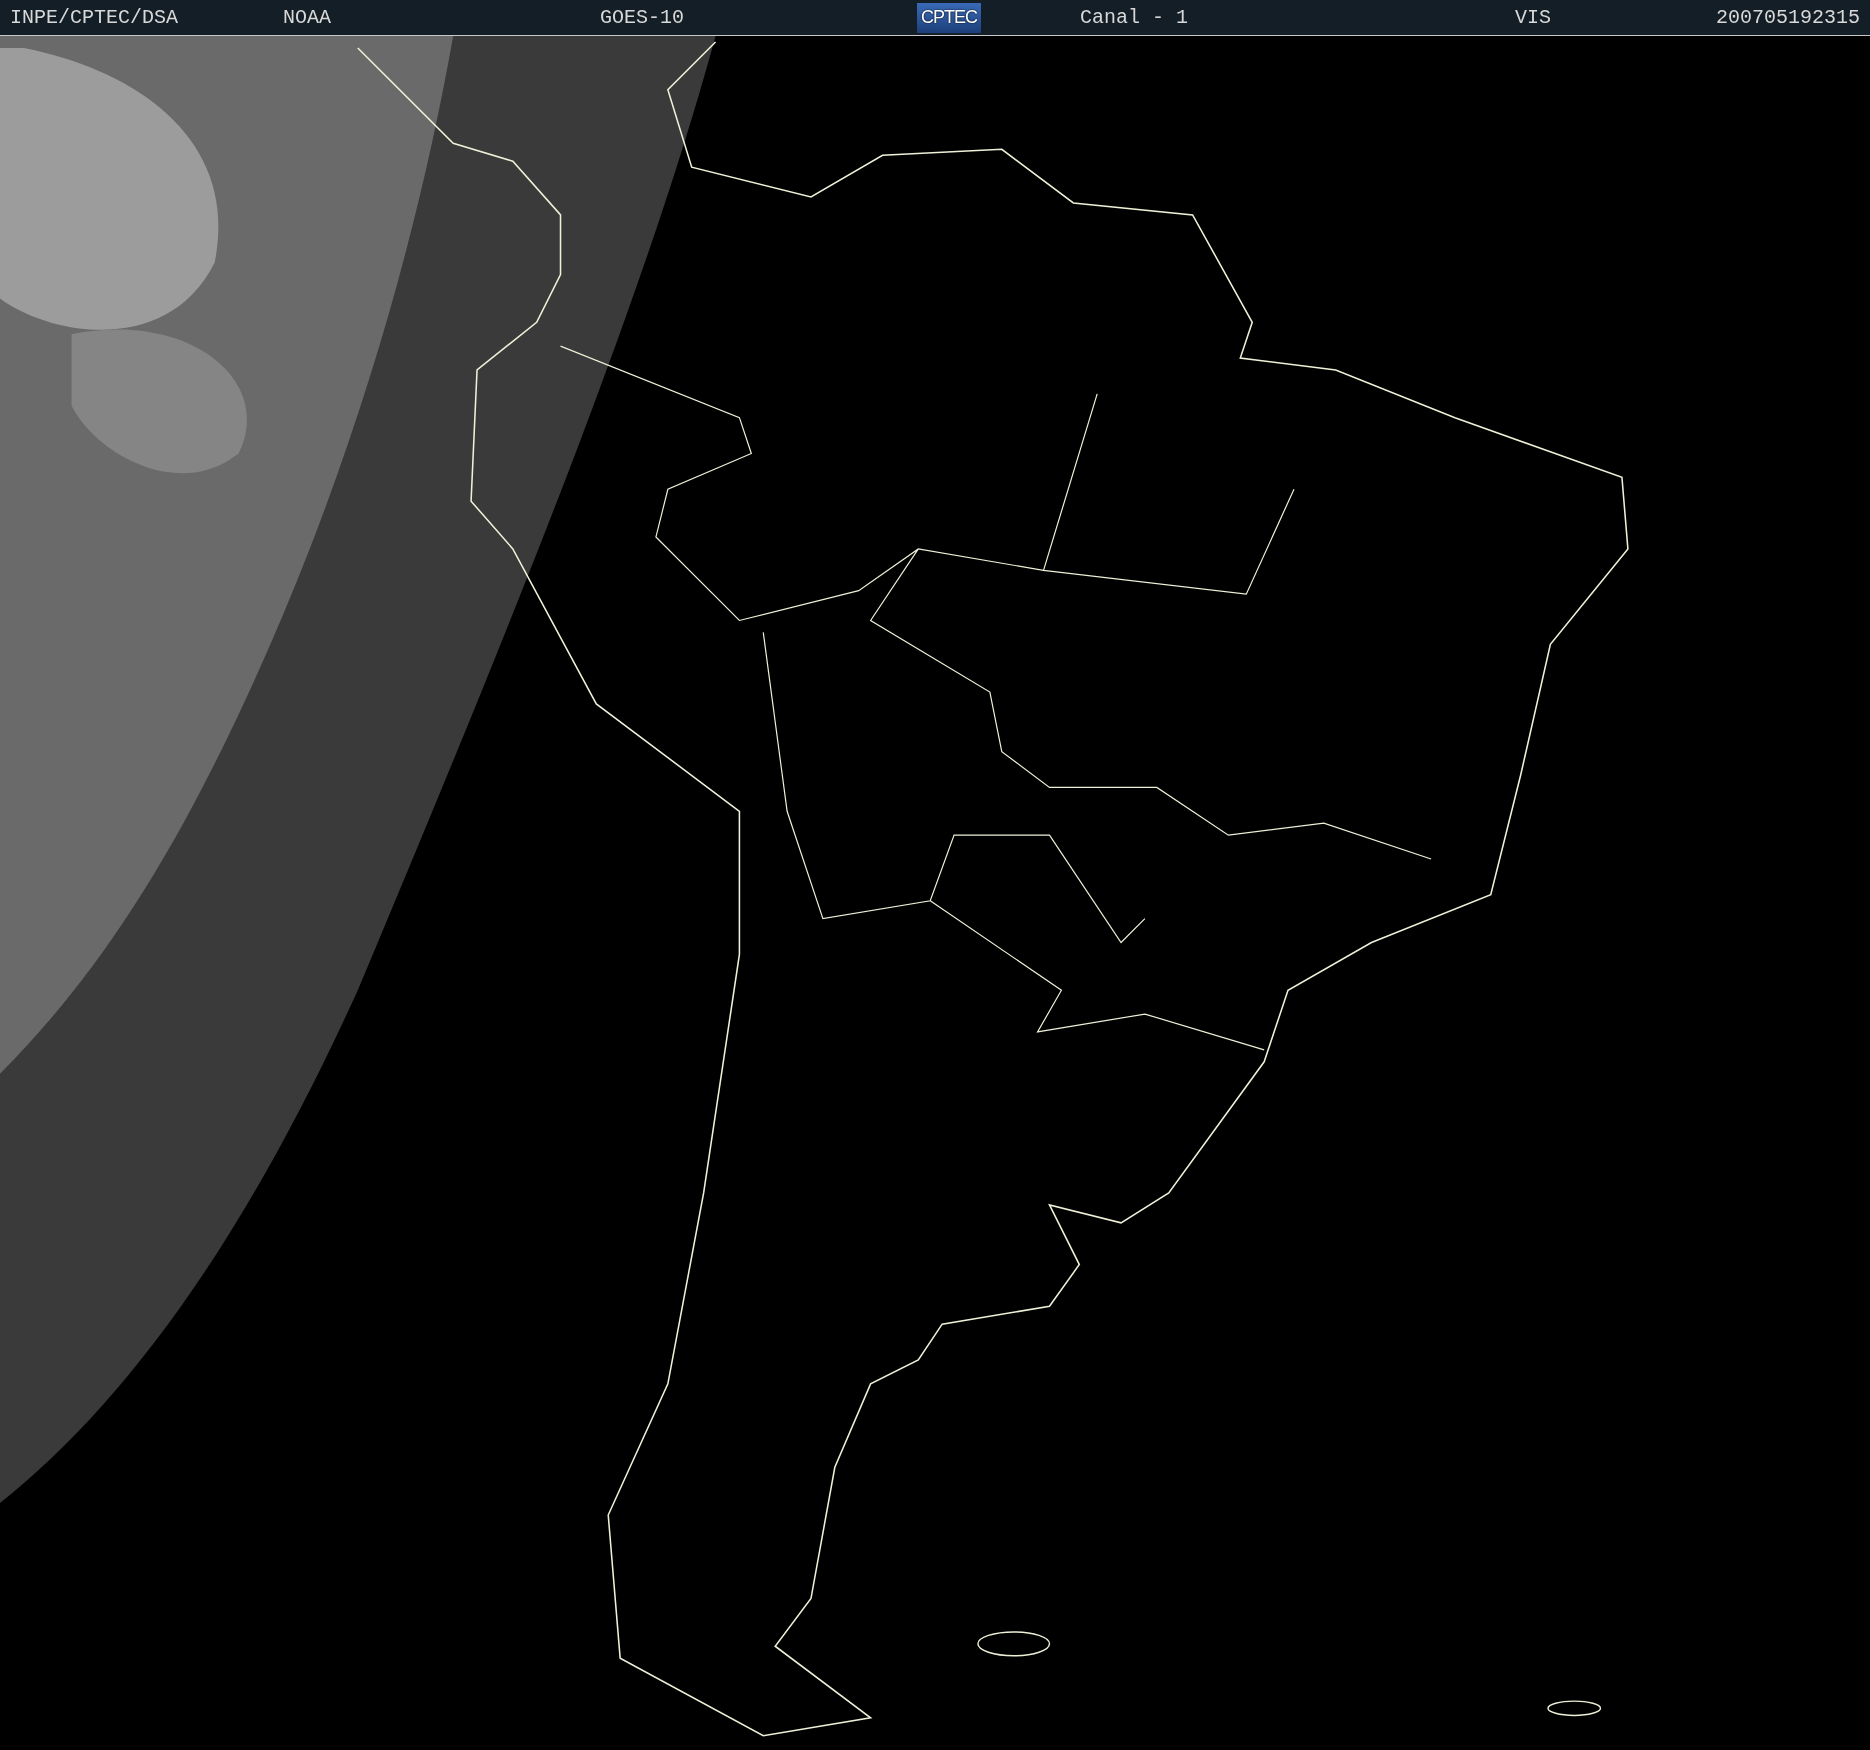  What do you see at coordinates (1787, 17) in the screenshot?
I see `timestamp-label: 200705192315` at bounding box center [1787, 17].